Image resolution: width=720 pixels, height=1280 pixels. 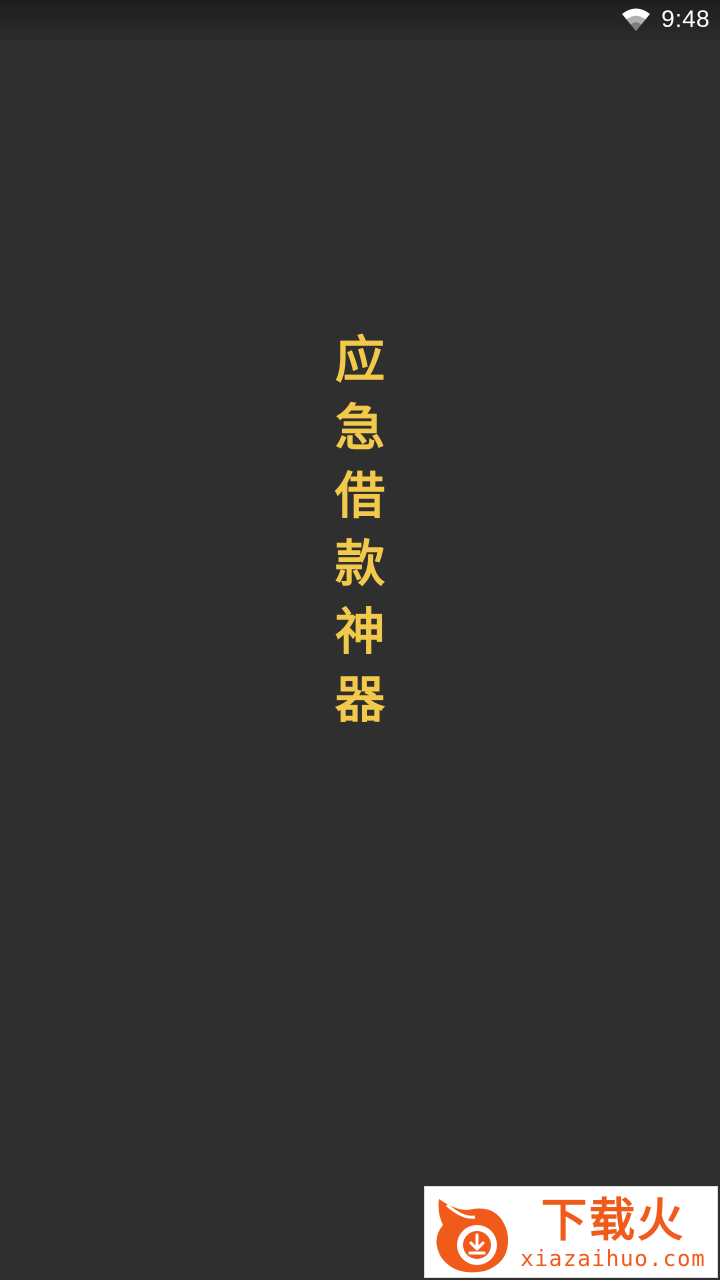 What do you see at coordinates (360, 631) in the screenshot?
I see `title-char: 神` at bounding box center [360, 631].